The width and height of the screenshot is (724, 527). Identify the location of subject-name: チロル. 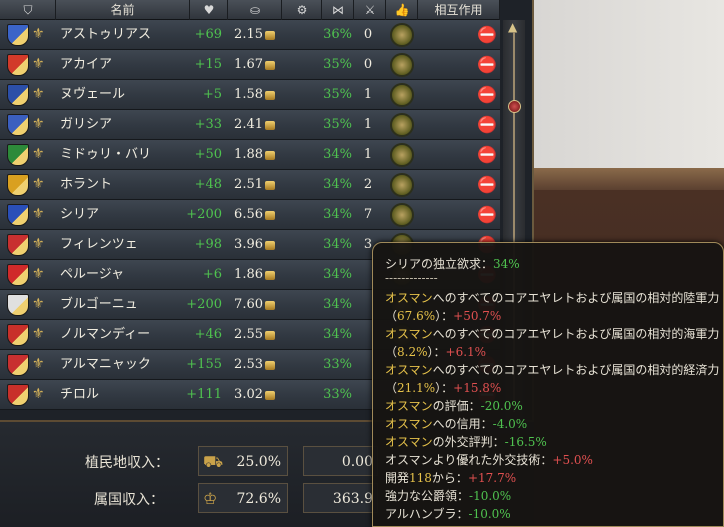
(79, 395).